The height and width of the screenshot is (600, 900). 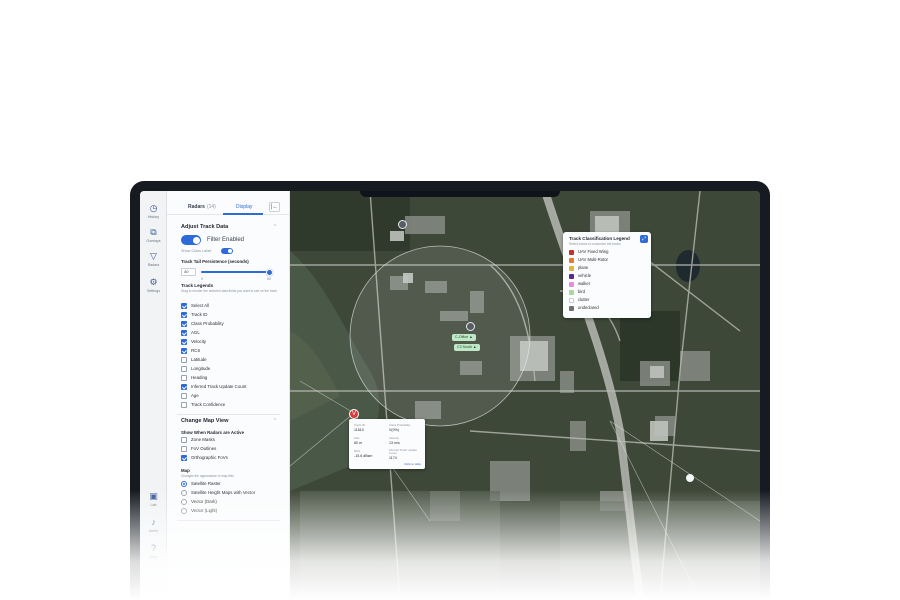 I want to click on field-class-probability: Class Probability, so click(x=202, y=324).